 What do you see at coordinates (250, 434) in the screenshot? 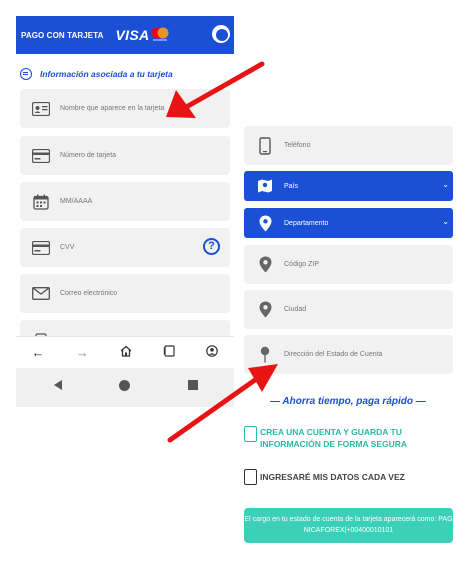
I see `create-account-checkbox` at bounding box center [250, 434].